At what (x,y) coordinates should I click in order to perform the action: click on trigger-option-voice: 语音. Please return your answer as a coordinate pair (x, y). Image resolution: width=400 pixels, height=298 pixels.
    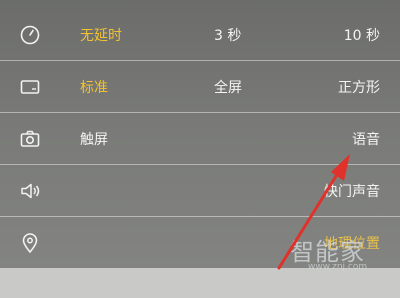
    Looking at the image, I should click on (366, 139).